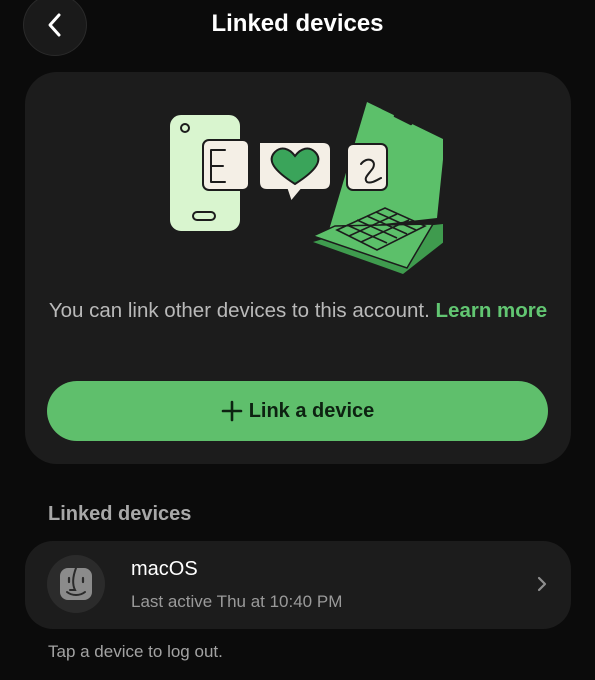 The image size is (595, 680). I want to click on footer-hint: Tap a device to log out., so click(135, 651).